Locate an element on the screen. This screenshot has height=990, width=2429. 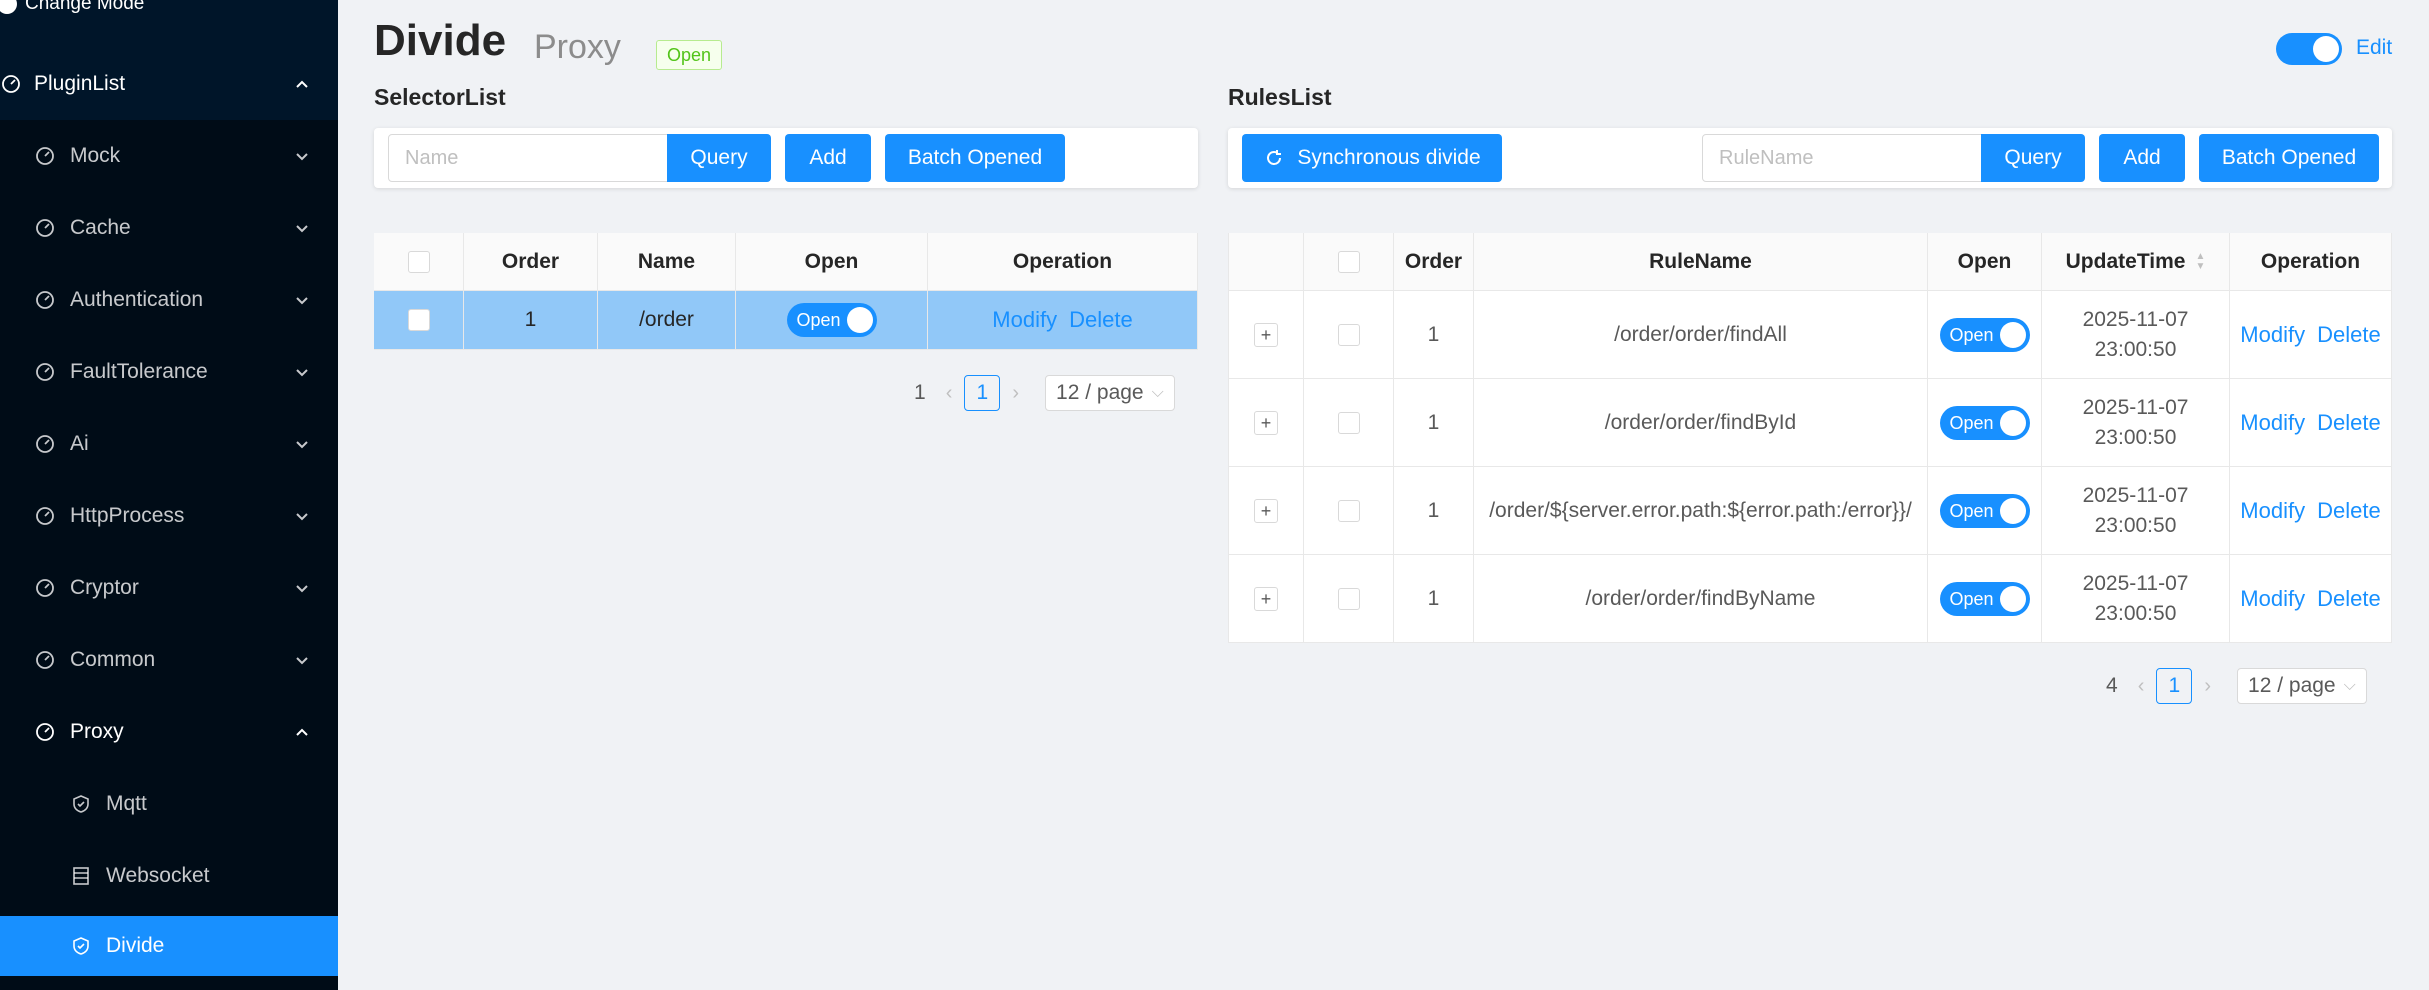
sort-icon: ▲ ▼ is located at coordinates (2200, 261).